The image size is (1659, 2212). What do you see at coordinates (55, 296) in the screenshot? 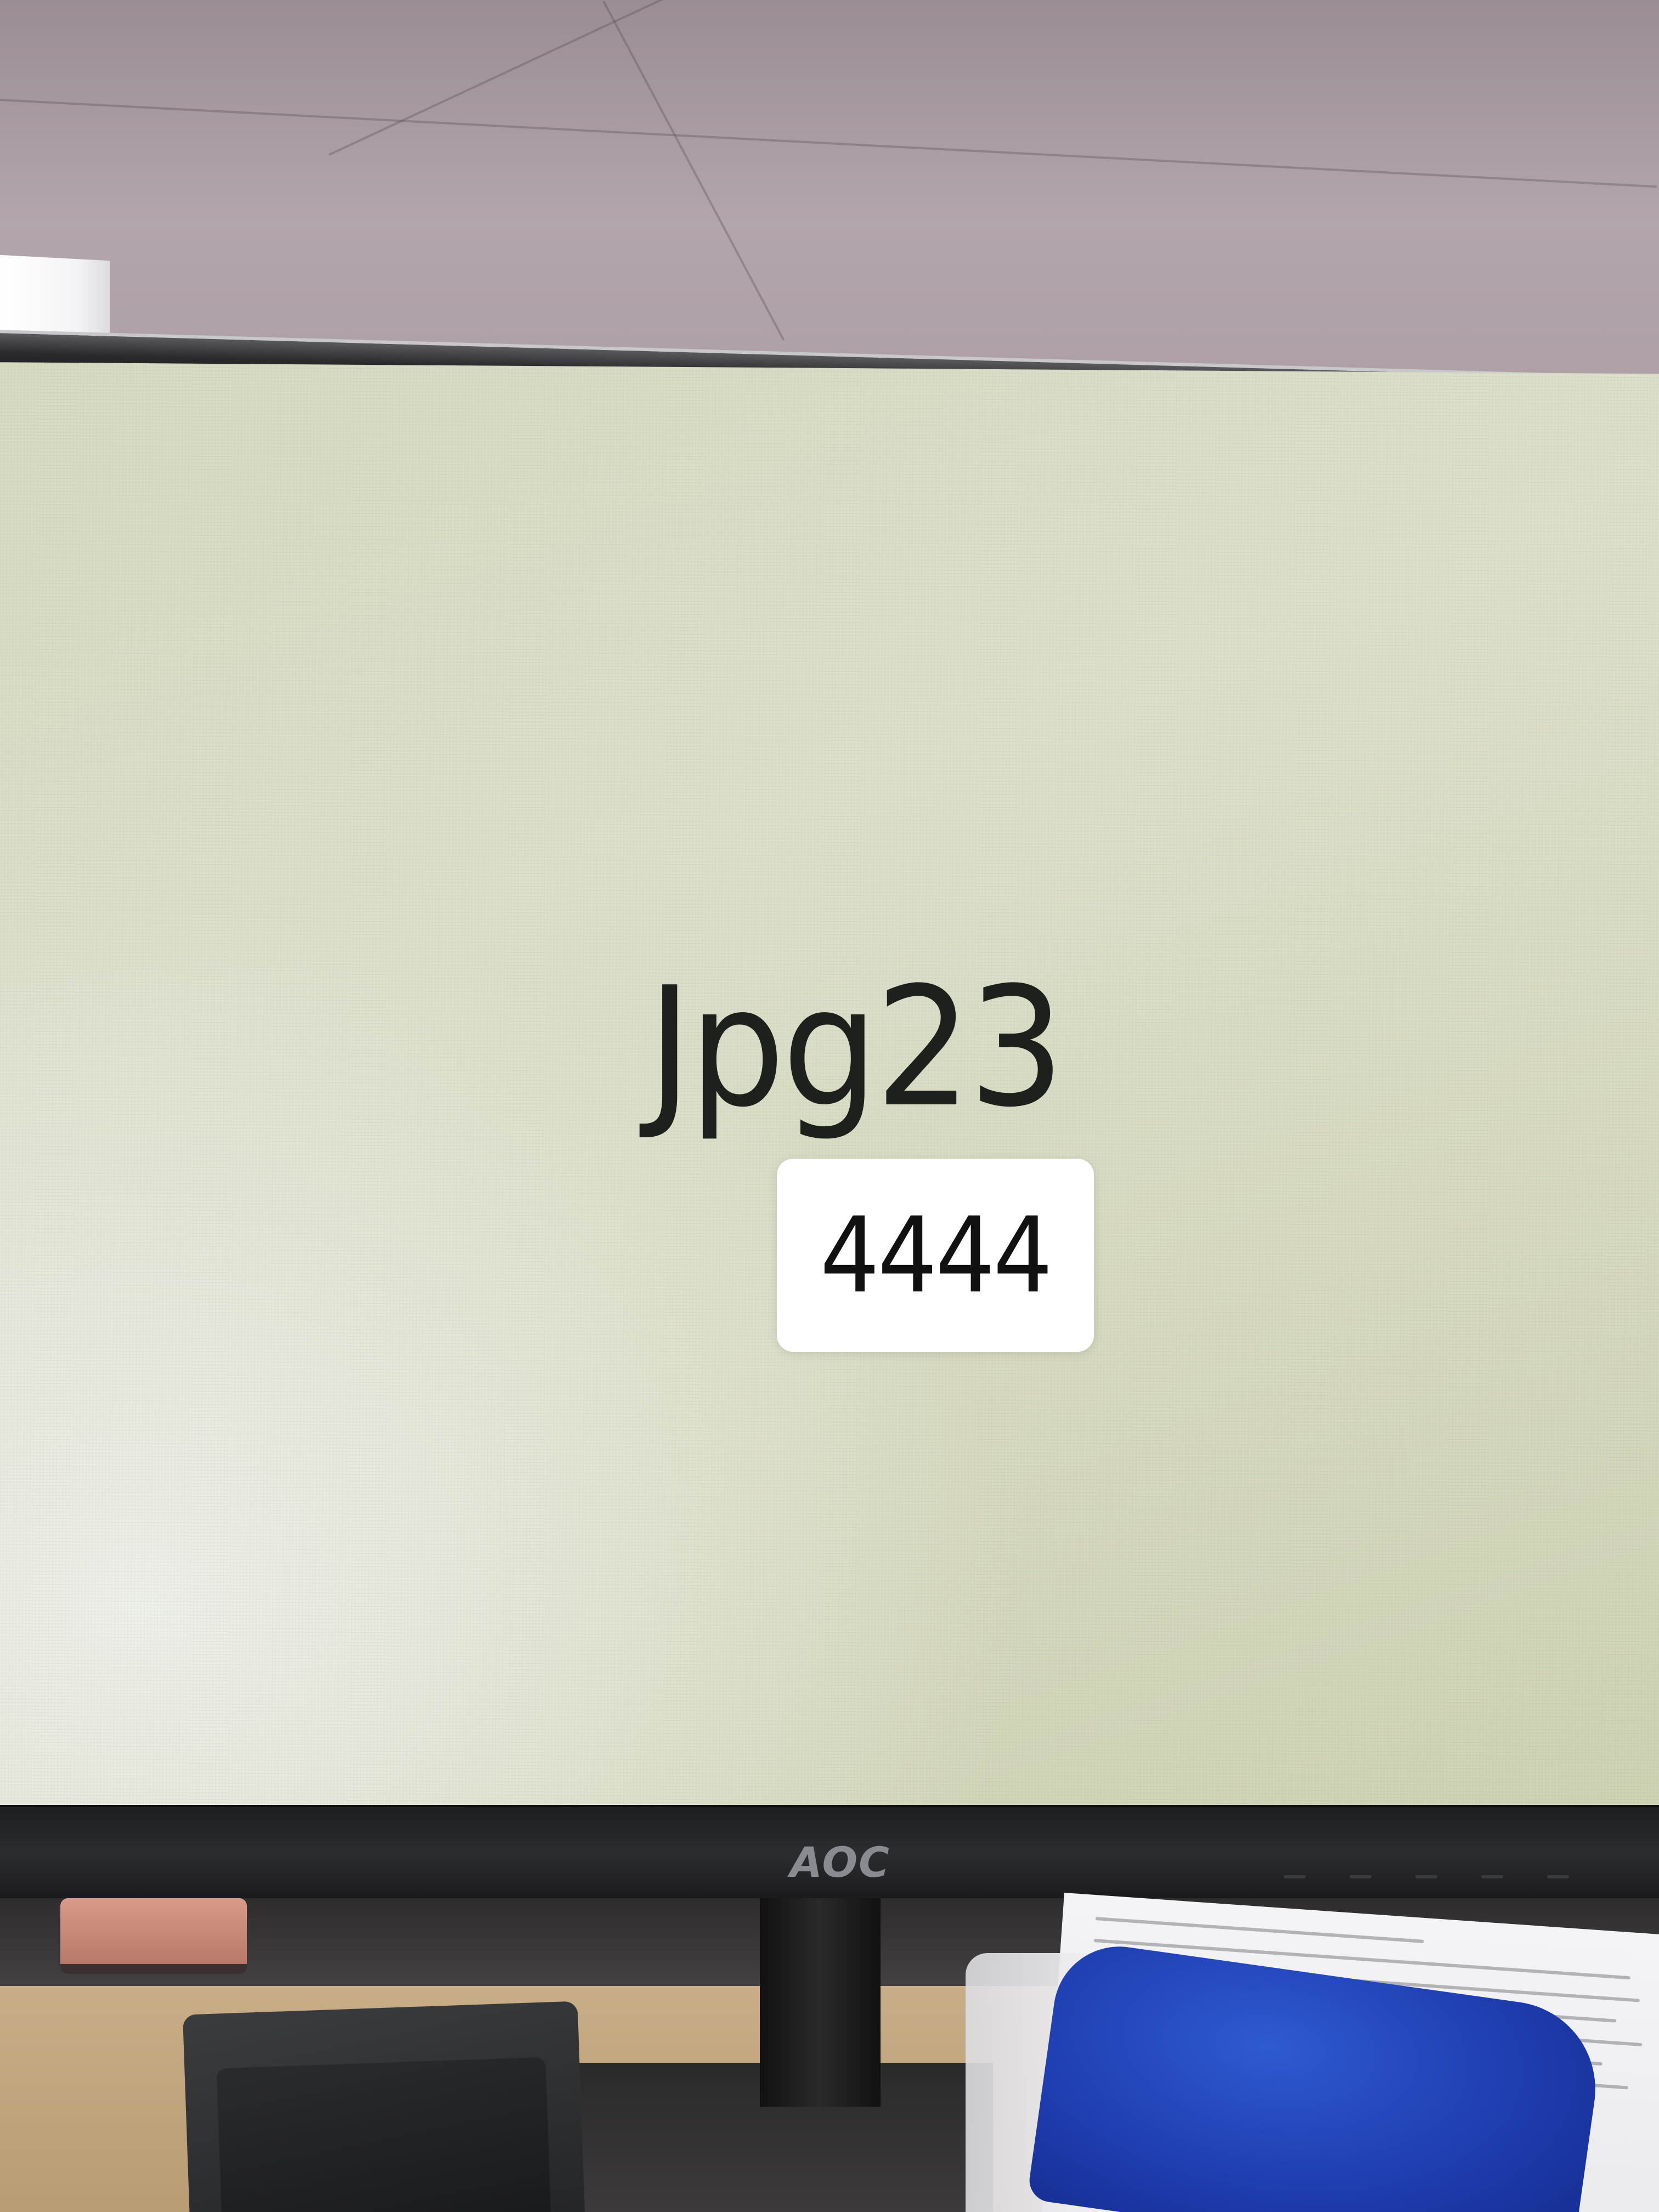
I see `ceiling-light` at bounding box center [55, 296].